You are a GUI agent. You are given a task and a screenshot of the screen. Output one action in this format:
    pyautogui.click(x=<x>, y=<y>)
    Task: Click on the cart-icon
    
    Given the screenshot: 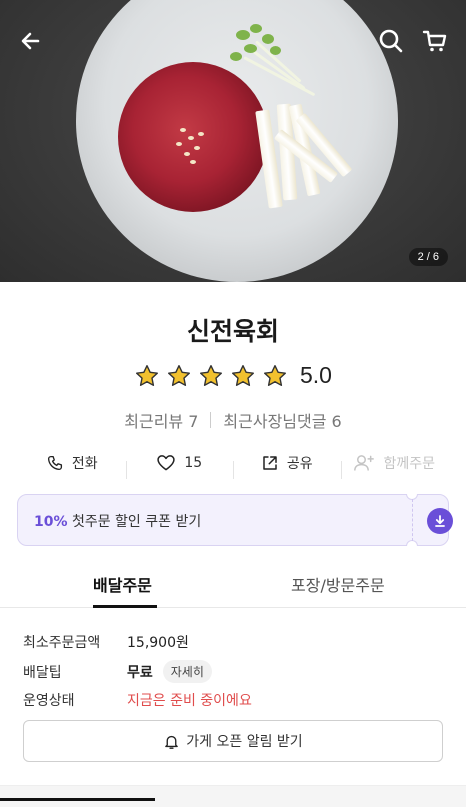 What is the action you would take?
    pyautogui.click(x=435, y=41)
    